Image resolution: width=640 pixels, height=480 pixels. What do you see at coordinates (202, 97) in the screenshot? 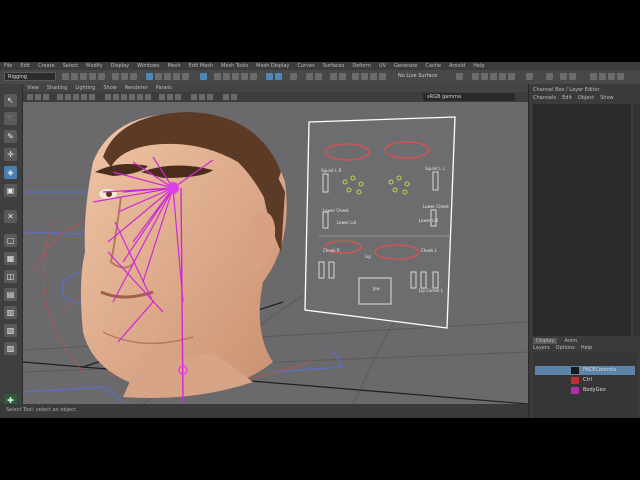
I see `antialias-icon` at bounding box center [202, 97].